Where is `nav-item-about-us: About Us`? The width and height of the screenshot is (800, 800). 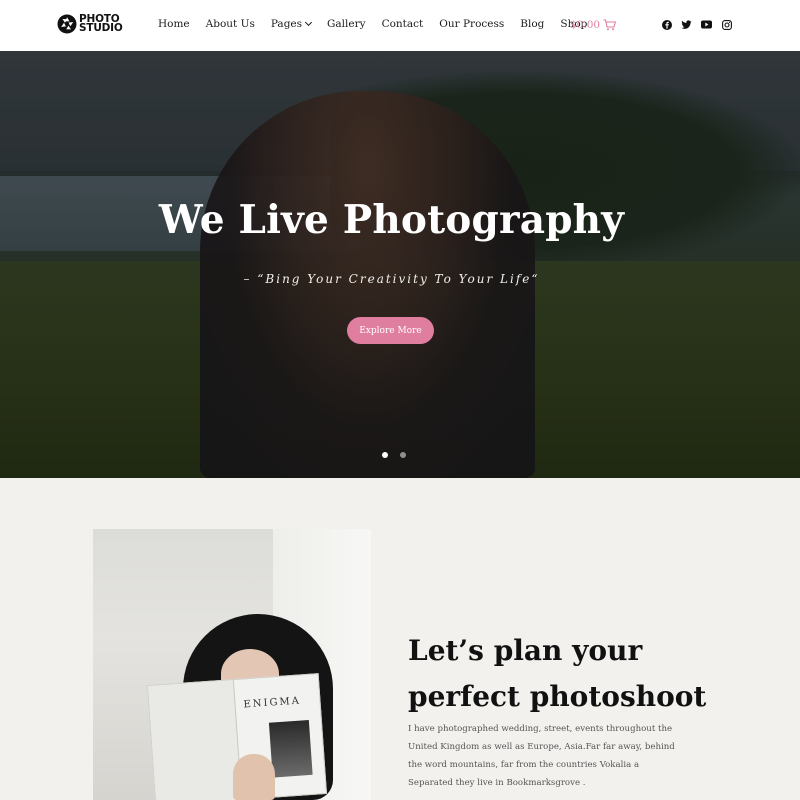
nav-item-about-us: About Us is located at coordinates (230, 24).